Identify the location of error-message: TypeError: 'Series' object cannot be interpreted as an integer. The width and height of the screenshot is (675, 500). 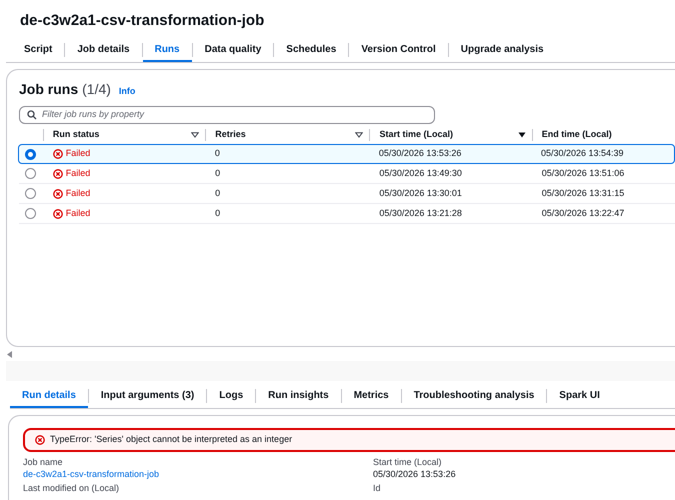
(171, 439).